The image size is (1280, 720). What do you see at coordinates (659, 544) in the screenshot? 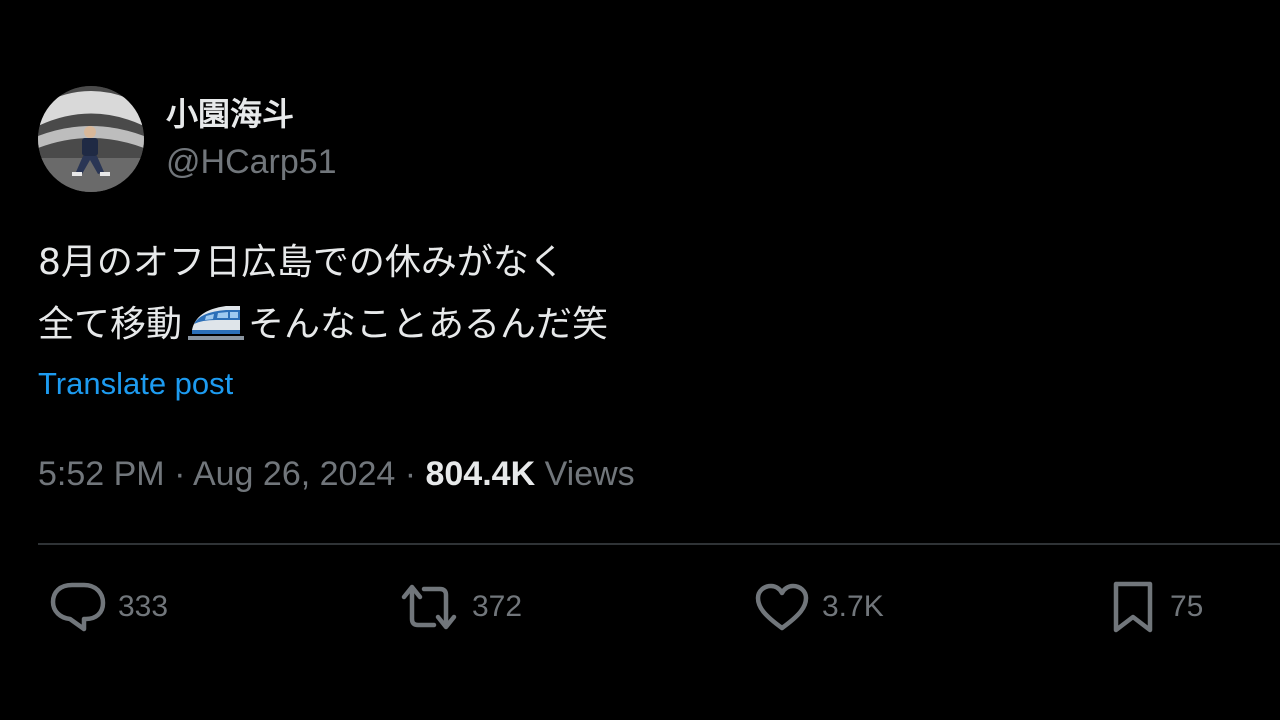
I see `divider` at bounding box center [659, 544].